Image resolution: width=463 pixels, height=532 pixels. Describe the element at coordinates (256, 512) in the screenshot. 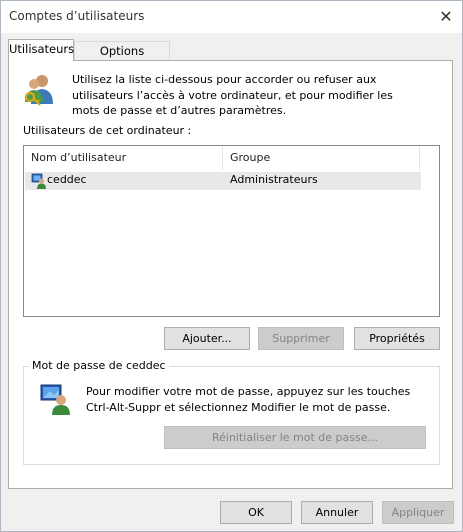

I see `ok-button: OK` at that location.